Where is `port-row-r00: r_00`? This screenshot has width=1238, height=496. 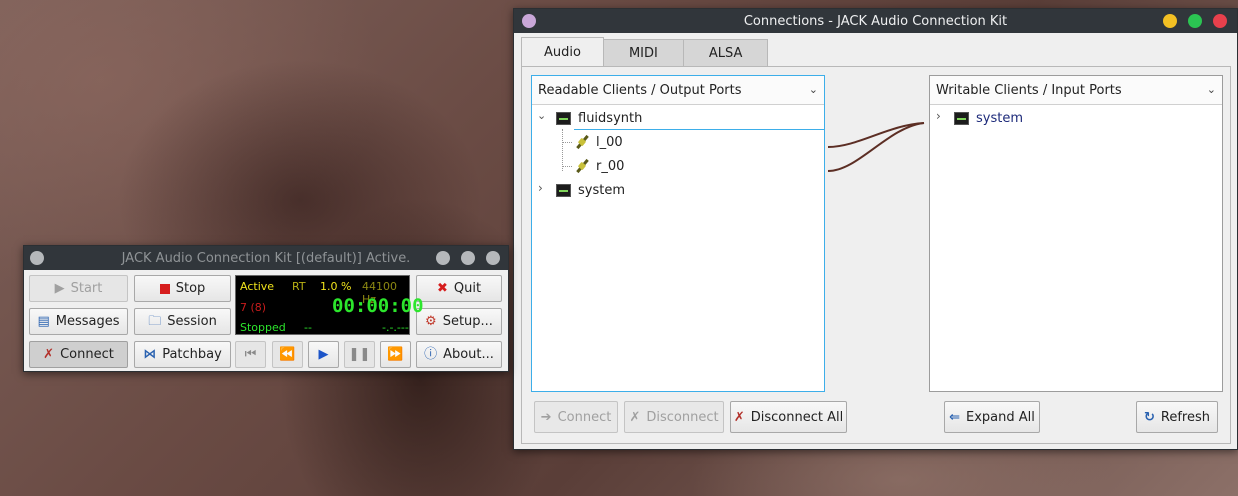 port-row-r00: r_00 is located at coordinates (599, 166).